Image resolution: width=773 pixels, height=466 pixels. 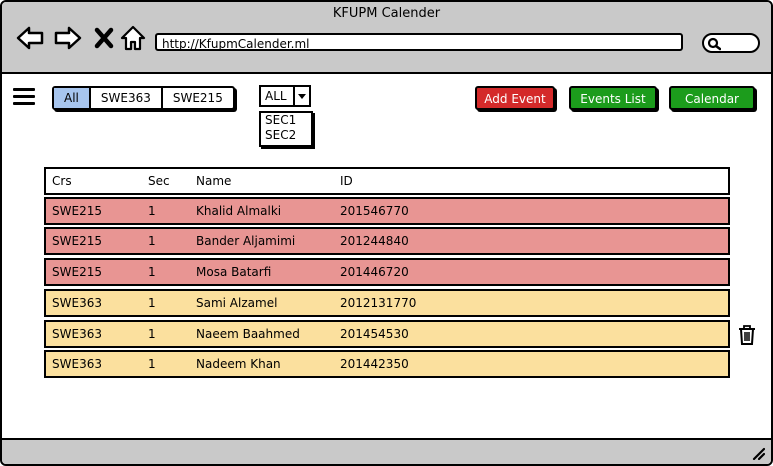 What do you see at coordinates (159, 181) in the screenshot?
I see `header-sec: Sec` at bounding box center [159, 181].